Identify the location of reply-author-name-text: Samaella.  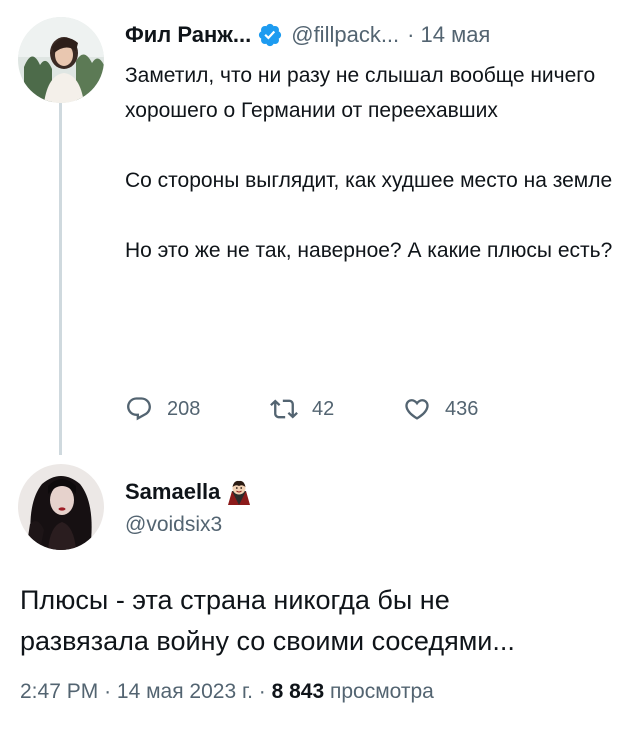
(173, 491).